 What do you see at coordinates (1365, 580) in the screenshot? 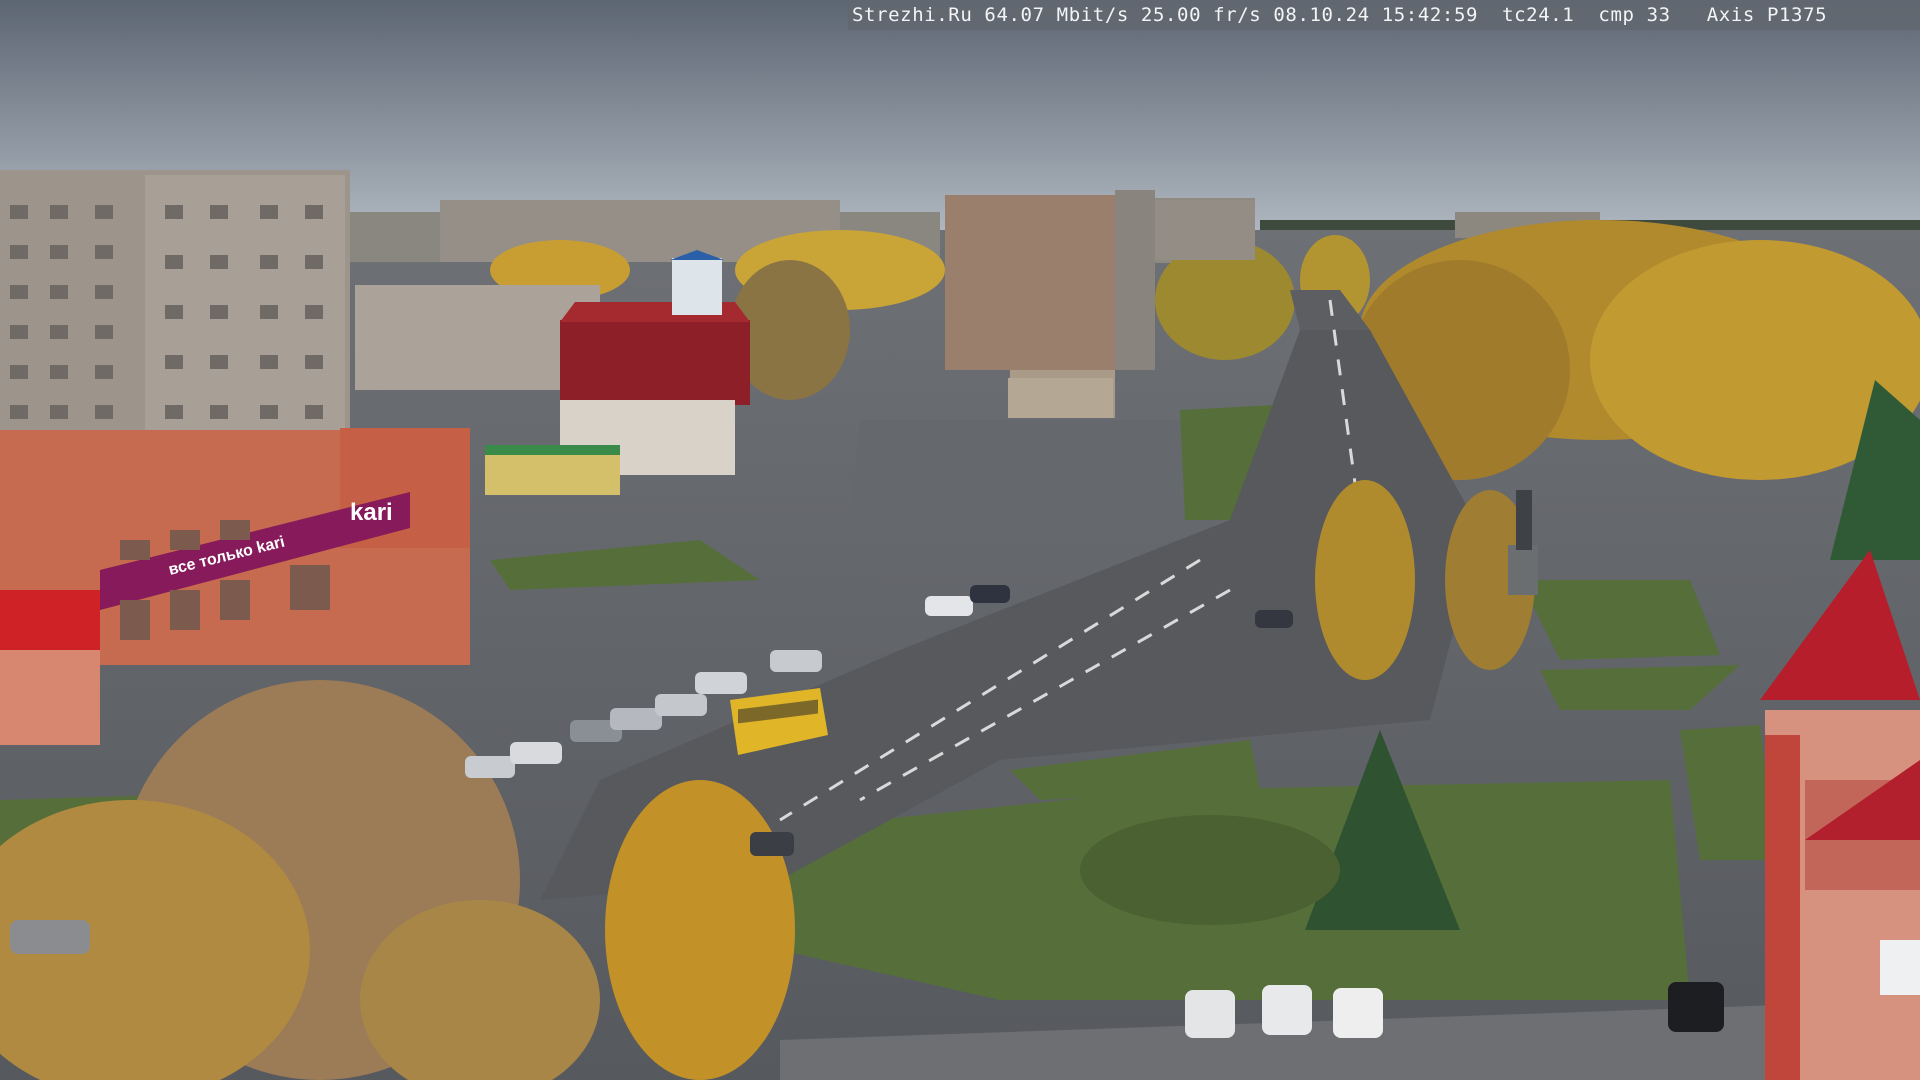
I see `tree-median-left` at bounding box center [1365, 580].